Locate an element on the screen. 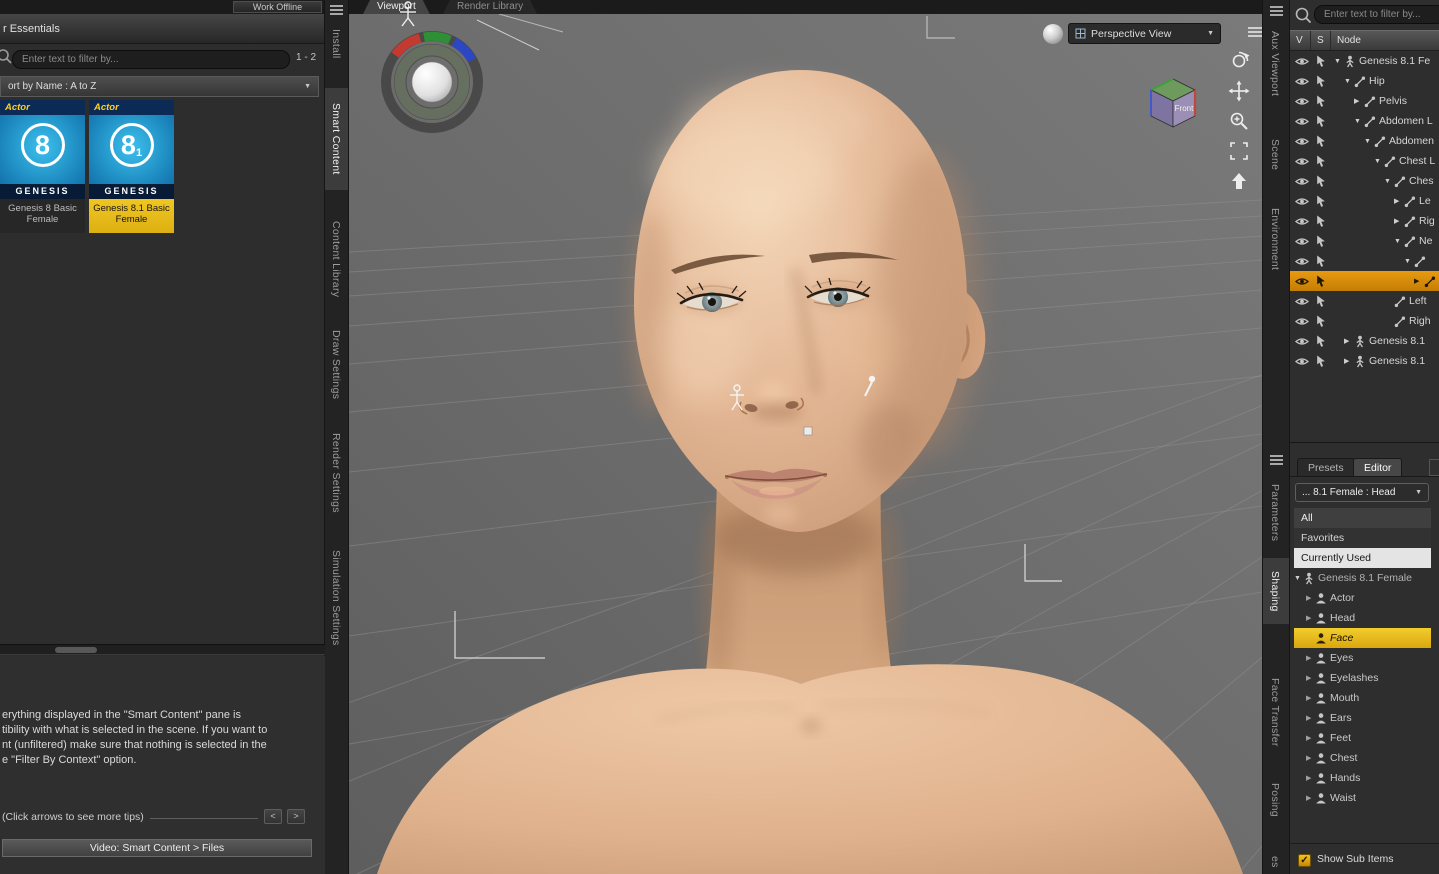 The width and height of the screenshot is (1439, 874). tab-simulation-settings: Simulation Settings is located at coordinates (336, 598).